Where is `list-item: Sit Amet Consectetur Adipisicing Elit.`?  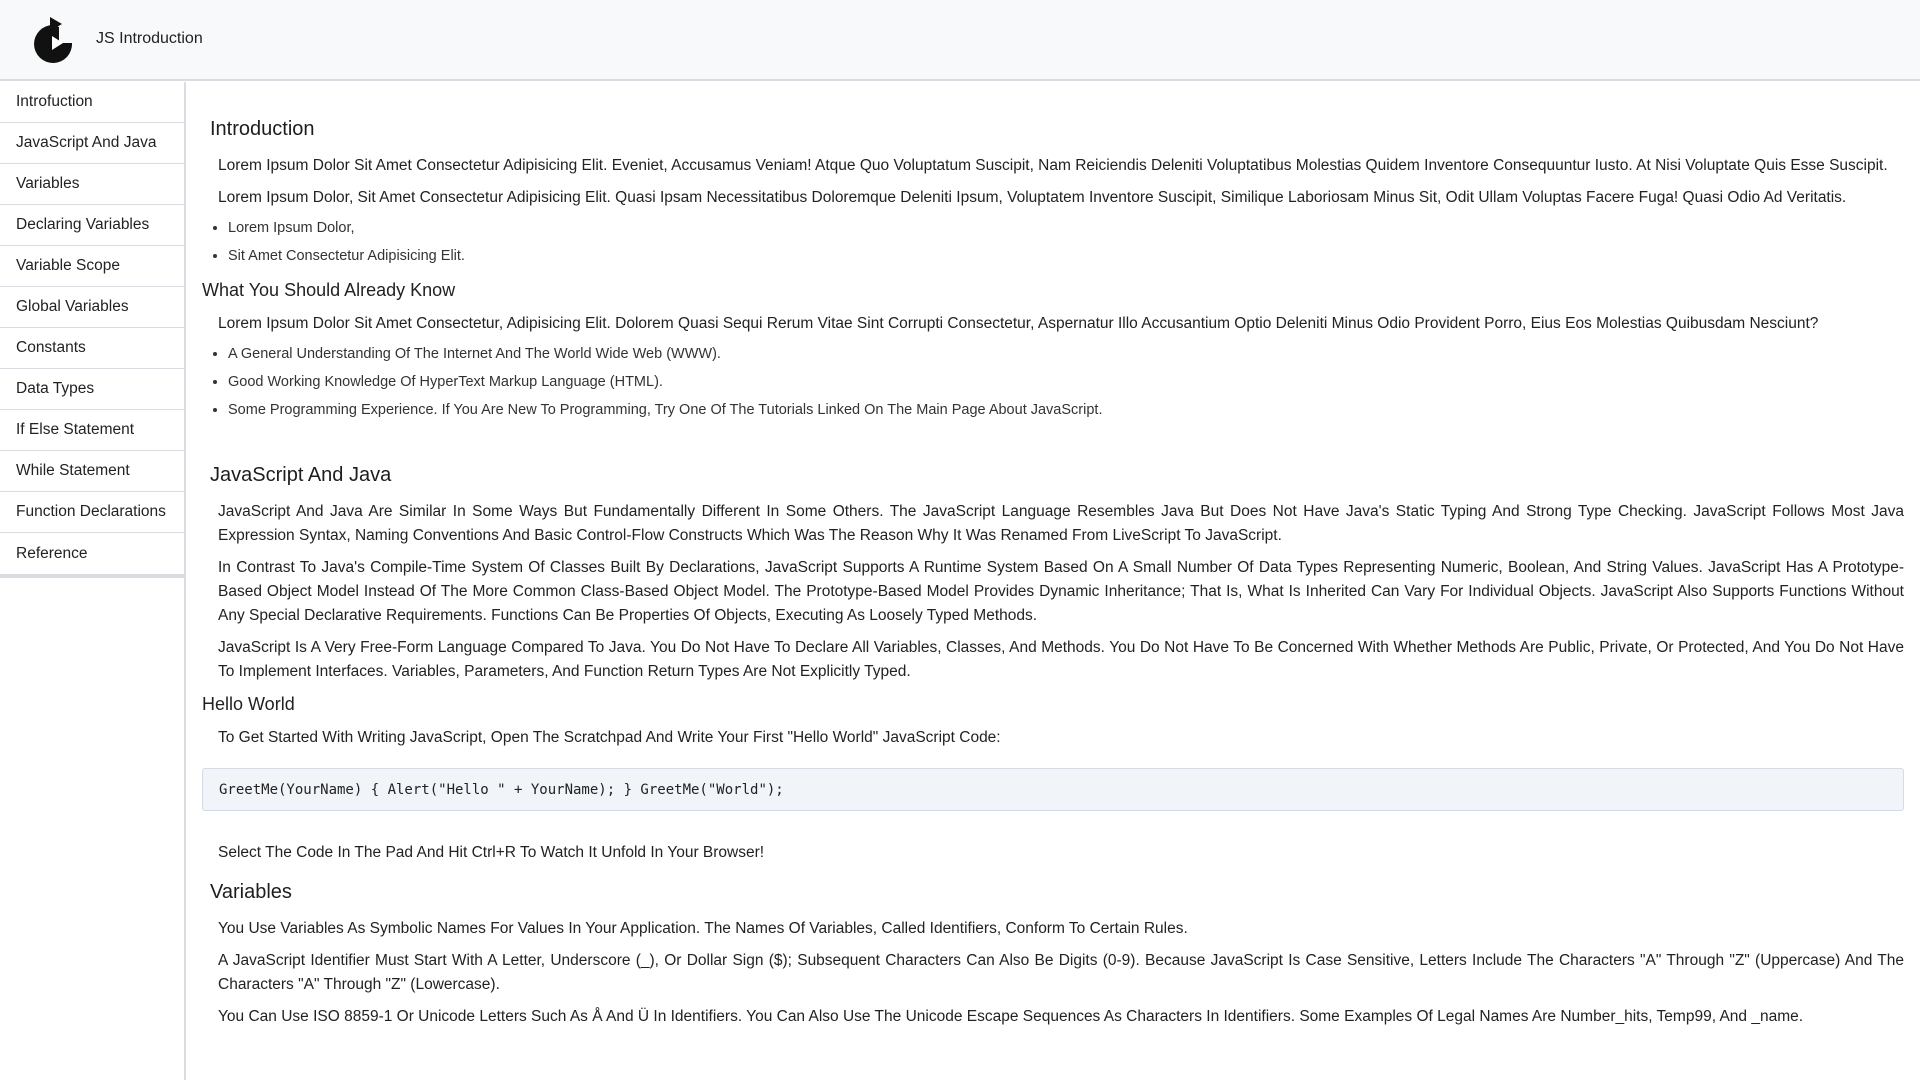
list-item: Sit Amet Consectetur Adipisicing Elit. is located at coordinates (1066, 256).